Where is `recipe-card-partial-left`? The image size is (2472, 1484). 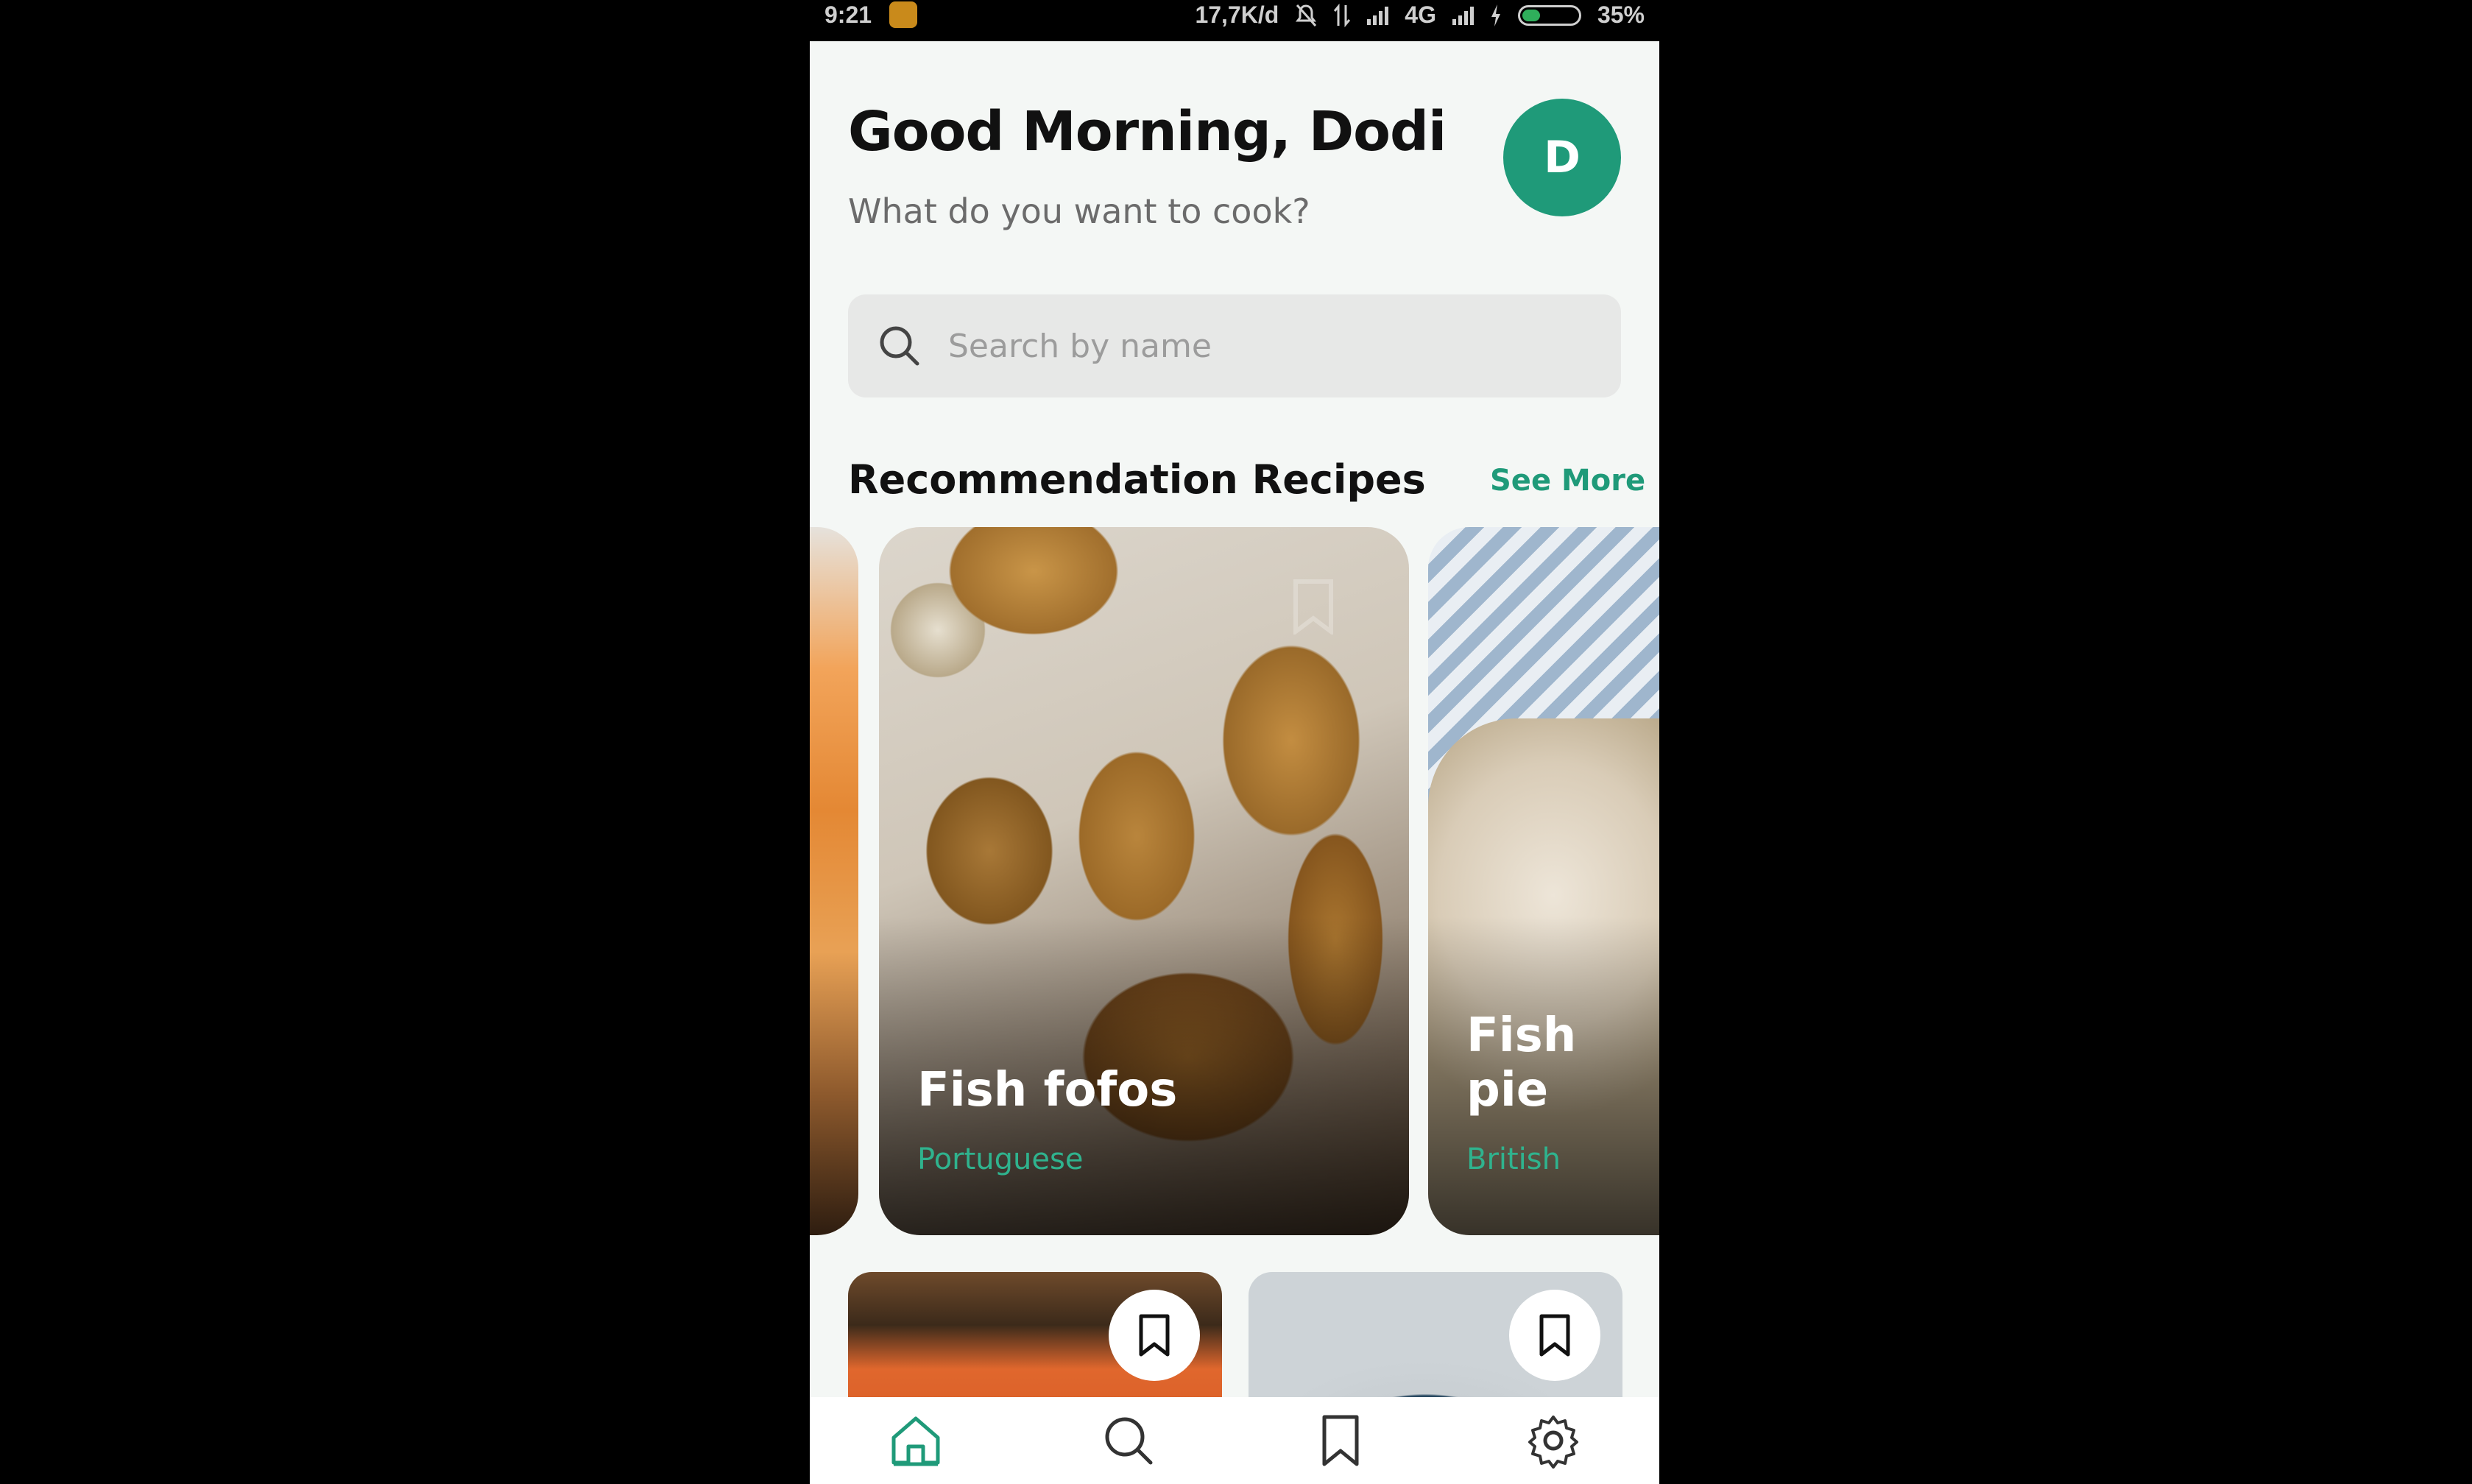 recipe-card-partial-left is located at coordinates (834, 881).